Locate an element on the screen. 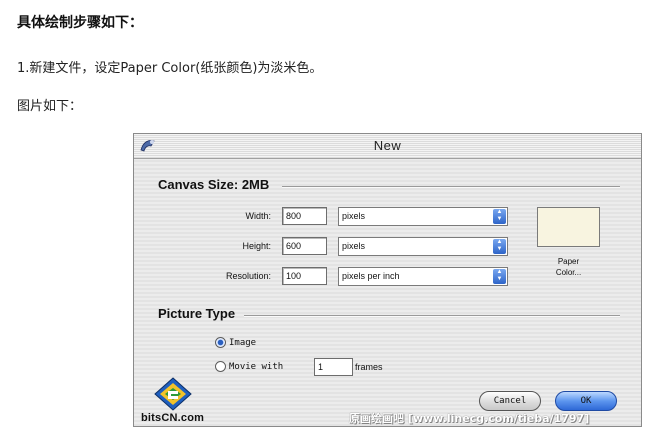 Image resolution: width=668 pixels, height=435 pixels. paper-color-swatch is located at coordinates (568, 227).